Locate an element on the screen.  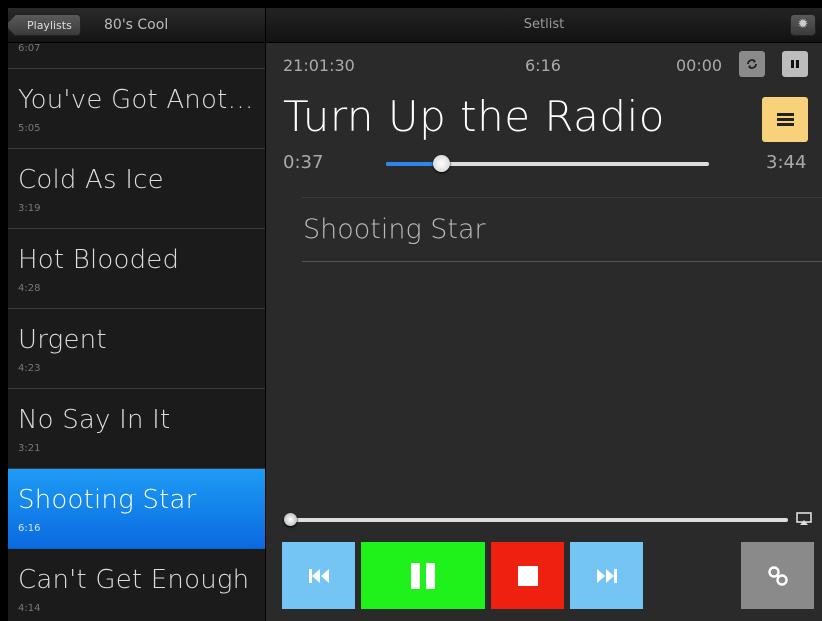
page-title: Setlist is located at coordinates (544, 24).